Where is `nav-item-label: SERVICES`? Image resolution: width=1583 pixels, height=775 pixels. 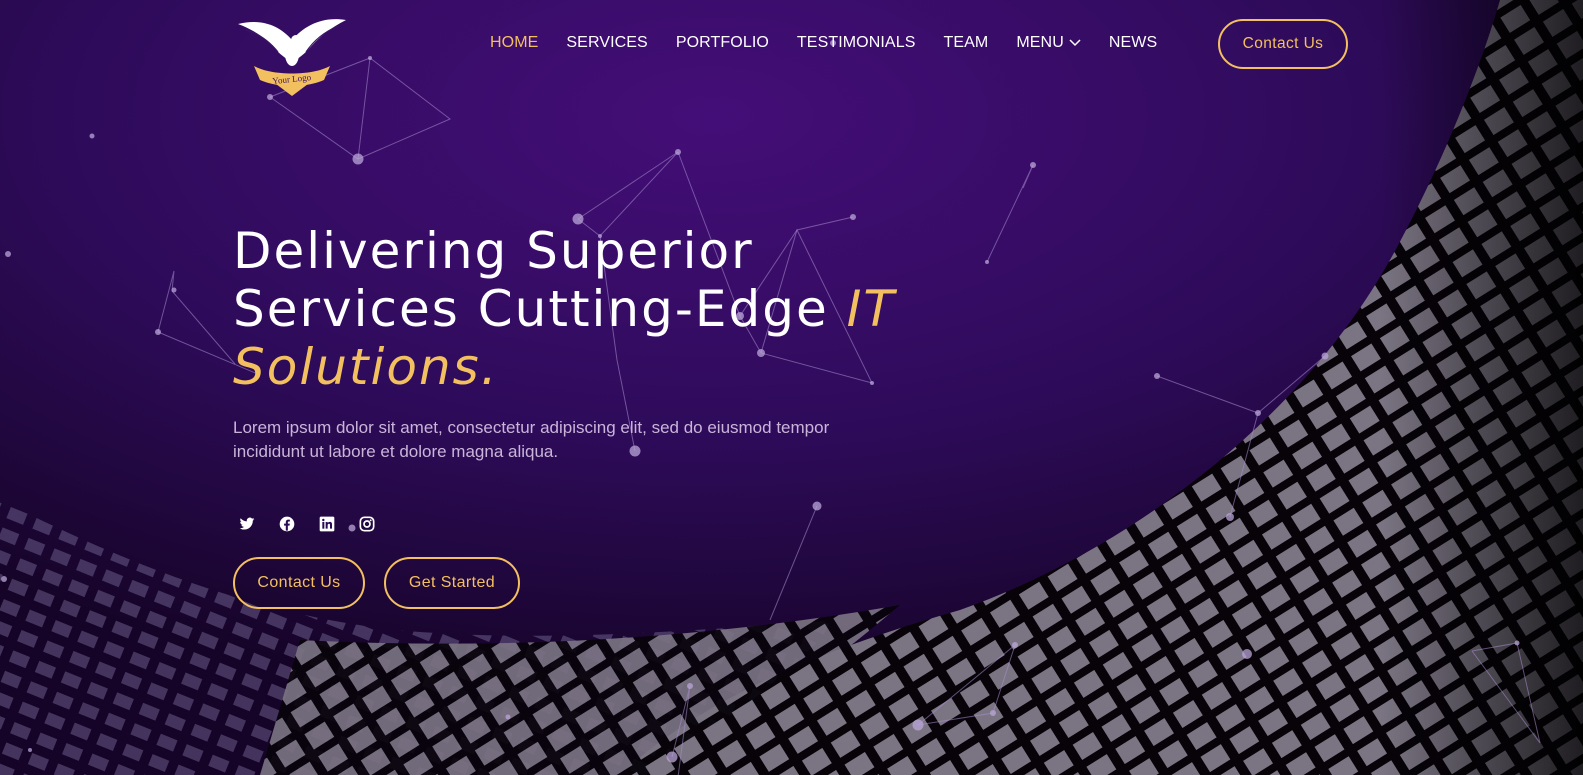
nav-item-label: SERVICES is located at coordinates (607, 42).